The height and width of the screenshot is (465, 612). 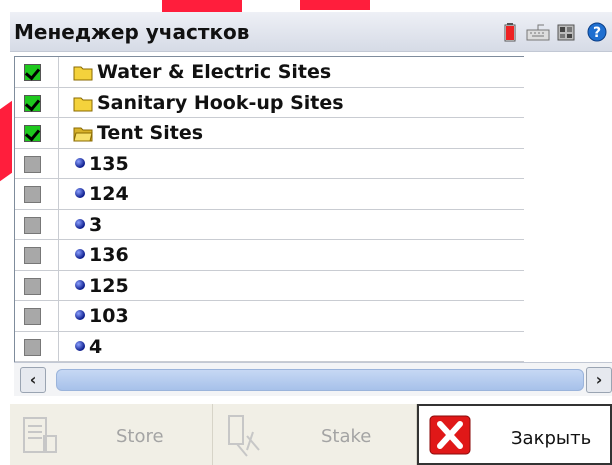 I want to click on close-button: Закрыть, so click(x=514, y=434).